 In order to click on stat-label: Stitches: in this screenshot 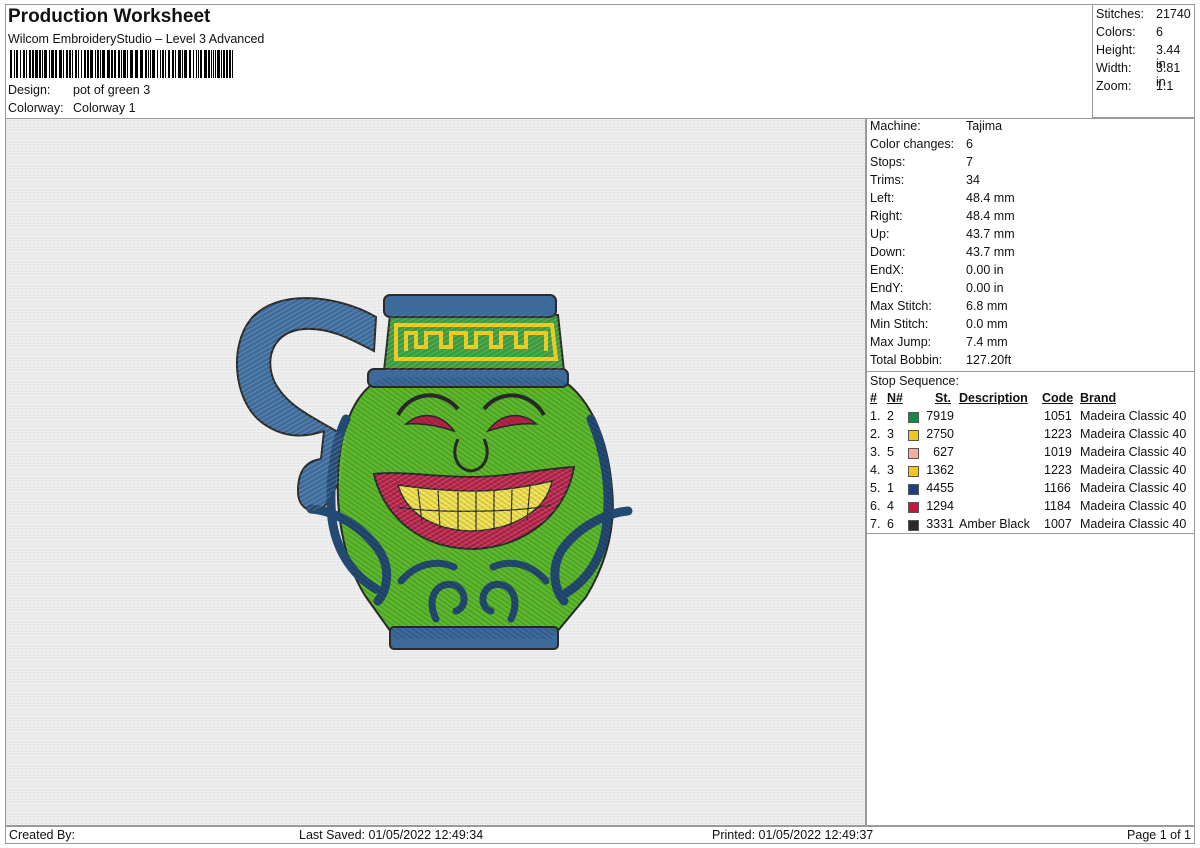, I will do `click(1120, 14)`.